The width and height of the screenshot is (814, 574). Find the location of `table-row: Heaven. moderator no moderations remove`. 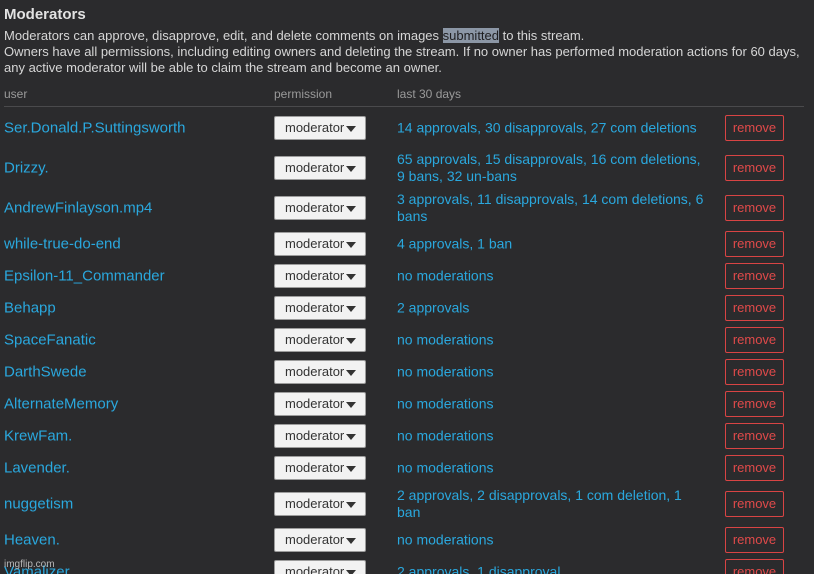

table-row: Heaven. moderator no moderations remove is located at coordinates (407, 540).